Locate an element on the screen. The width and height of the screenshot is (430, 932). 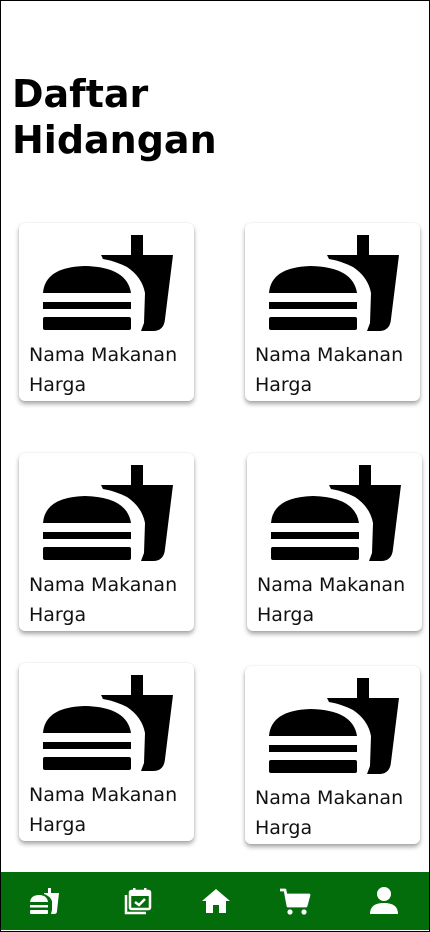
nav-home-button is located at coordinates (216, 901).